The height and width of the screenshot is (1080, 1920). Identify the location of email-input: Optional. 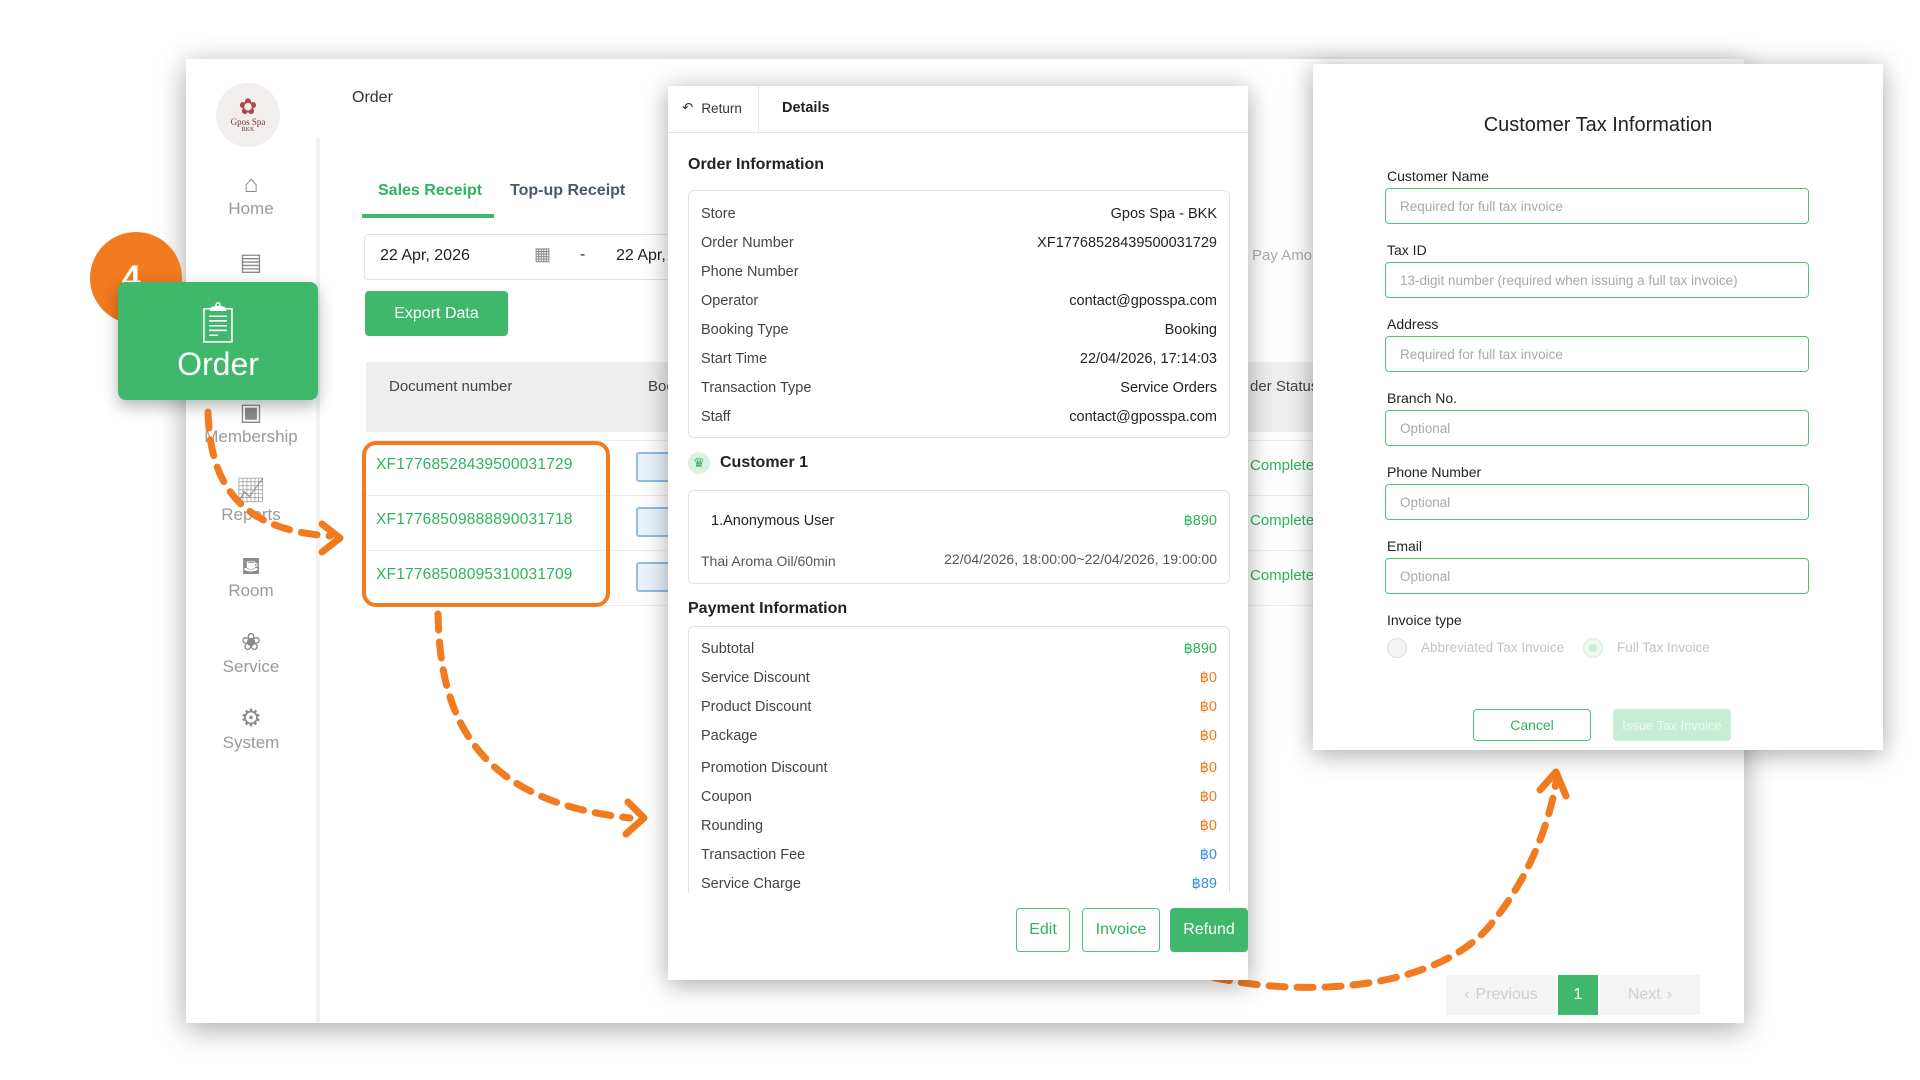
(1597, 576).